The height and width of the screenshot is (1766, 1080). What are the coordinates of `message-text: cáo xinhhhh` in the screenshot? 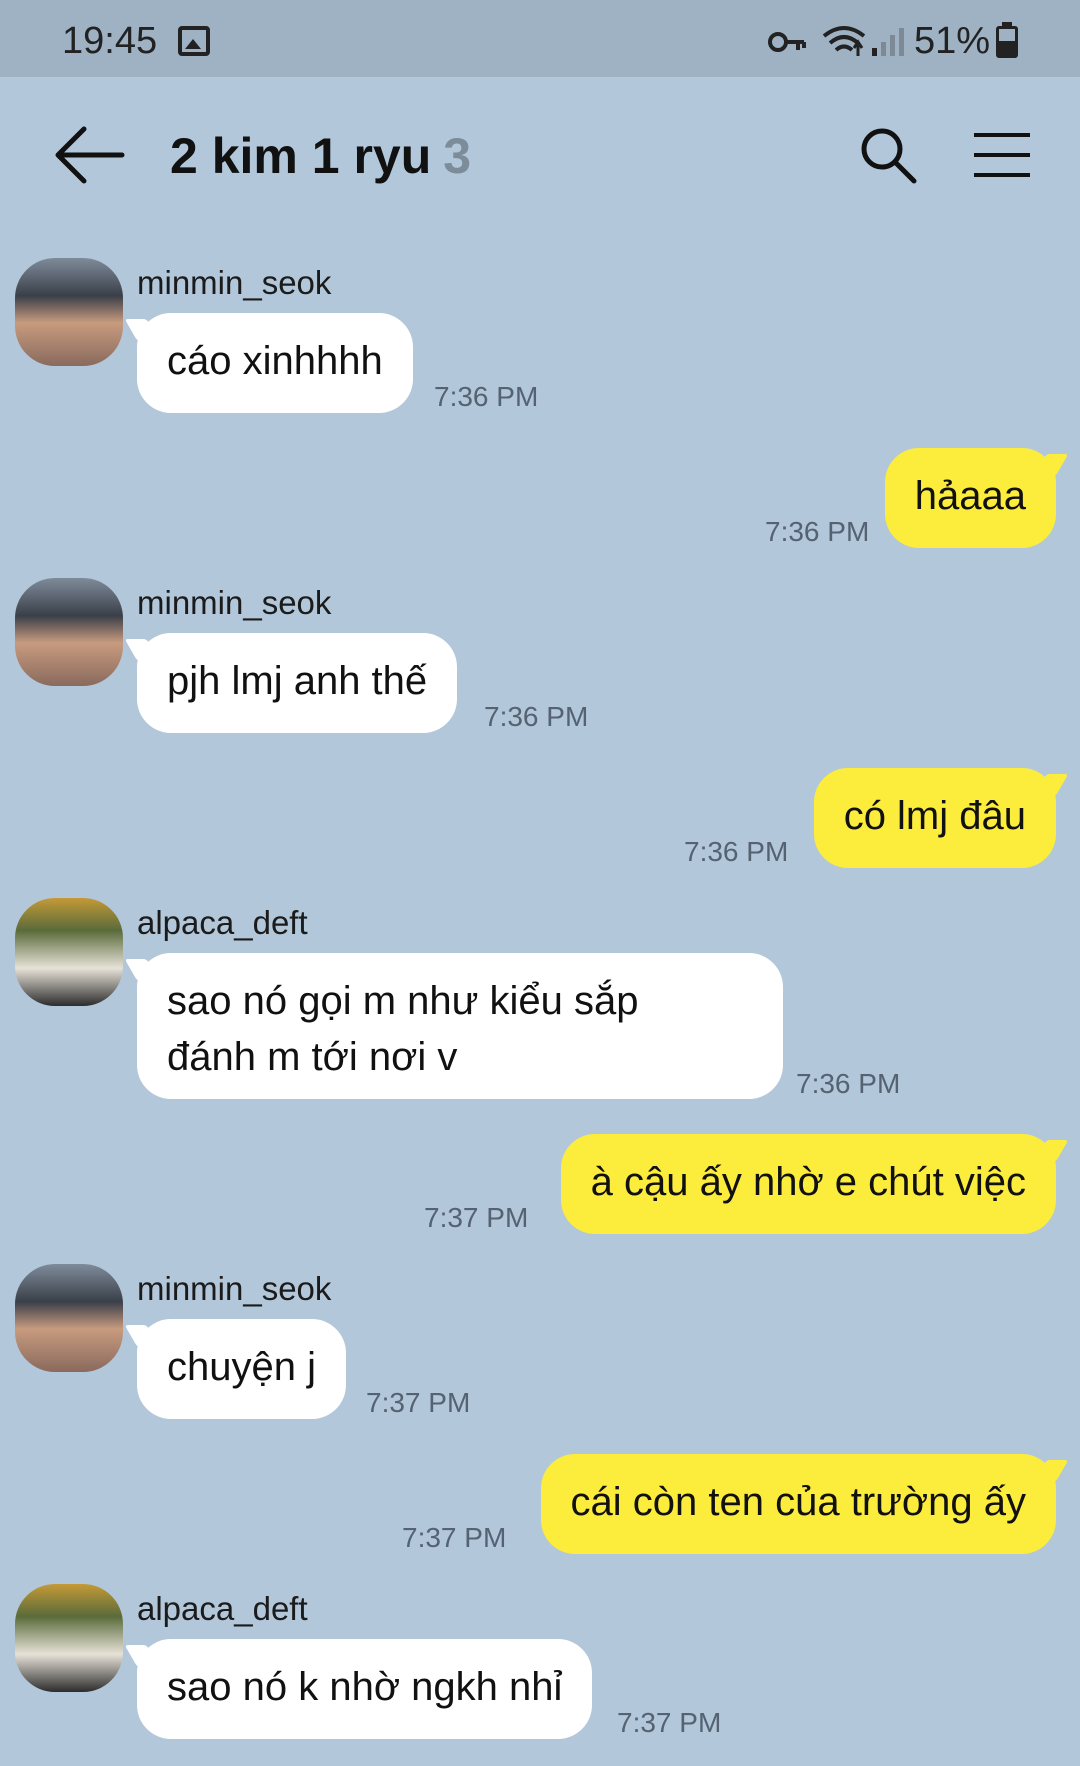 It's located at (275, 361).